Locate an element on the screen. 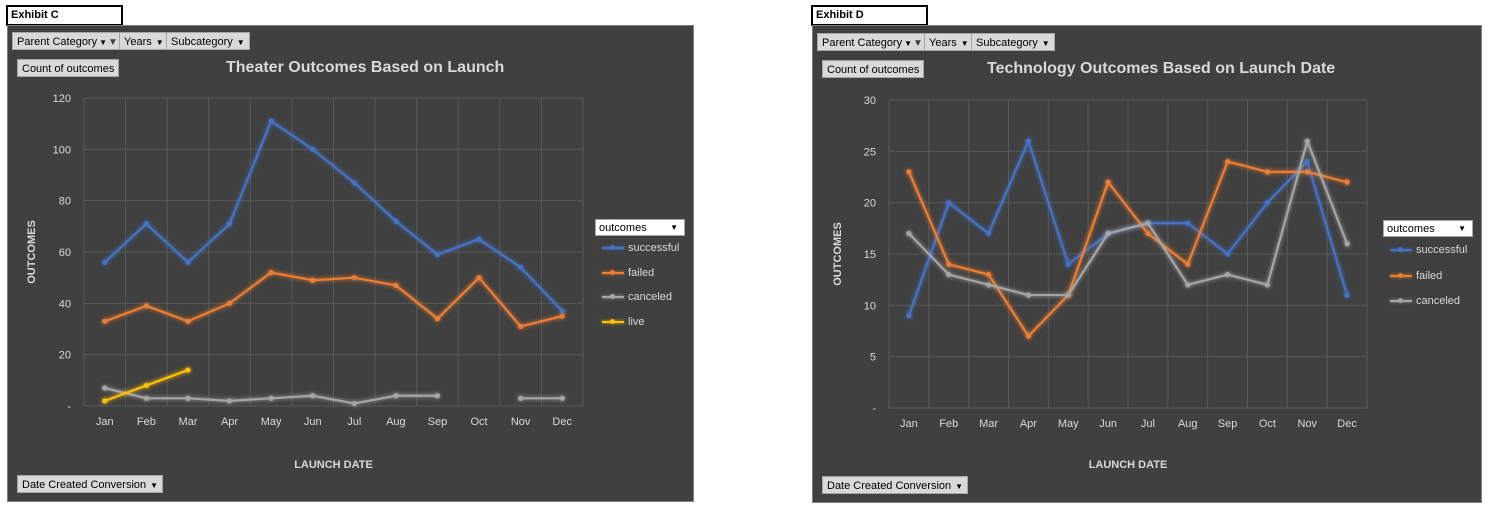 The image size is (1496, 515). x-tick-label: Jul is located at coordinates (1148, 424).